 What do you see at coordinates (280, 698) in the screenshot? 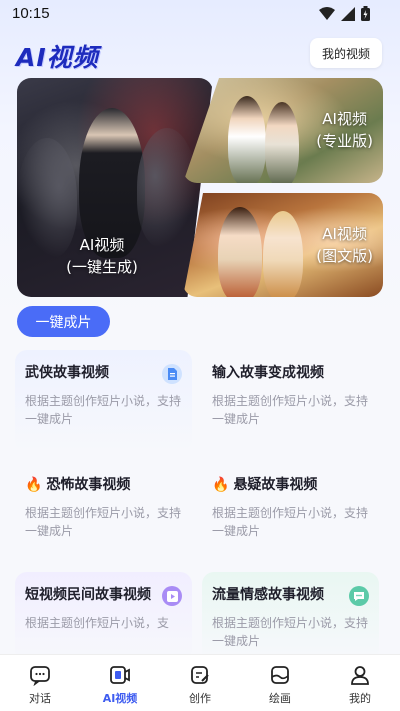
I see `tab-label: 绘画` at bounding box center [280, 698].